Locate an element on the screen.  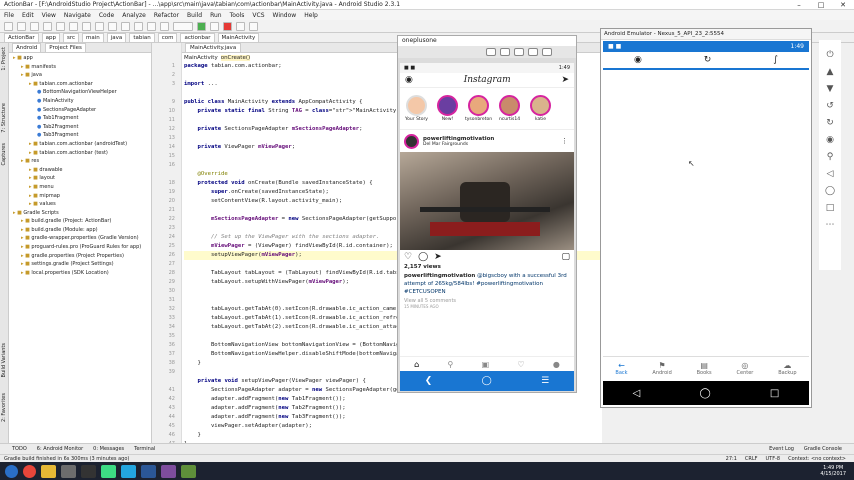
code-line: adapter.addFragment(new Tab2Fragment()); is located at coordinates (393, 408).